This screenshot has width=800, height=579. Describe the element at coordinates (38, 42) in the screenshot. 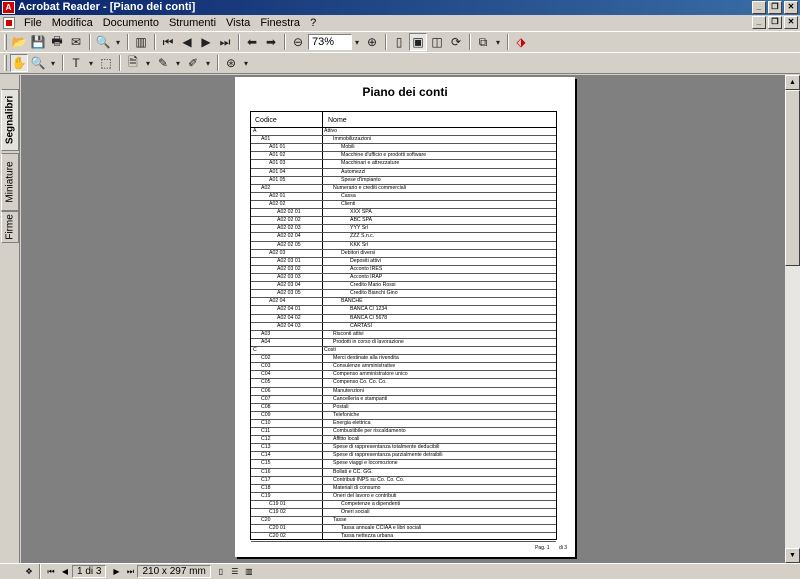

I see `save-icon: 💾` at that location.